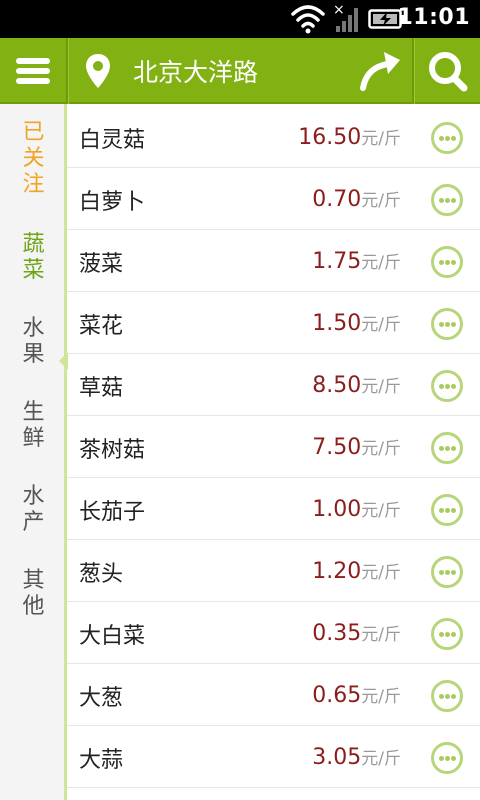 The image size is (480, 800). Describe the element at coordinates (101, 574) in the screenshot. I see `item-name: 葱头` at that location.